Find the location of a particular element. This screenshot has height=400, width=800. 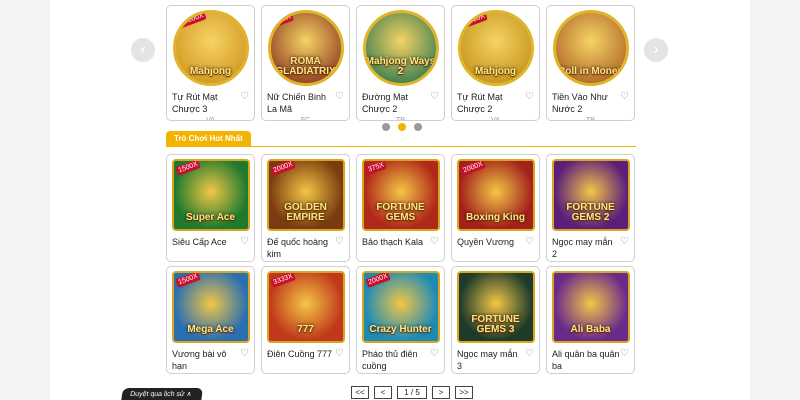

pagination-next-button: > is located at coordinates (441, 392).